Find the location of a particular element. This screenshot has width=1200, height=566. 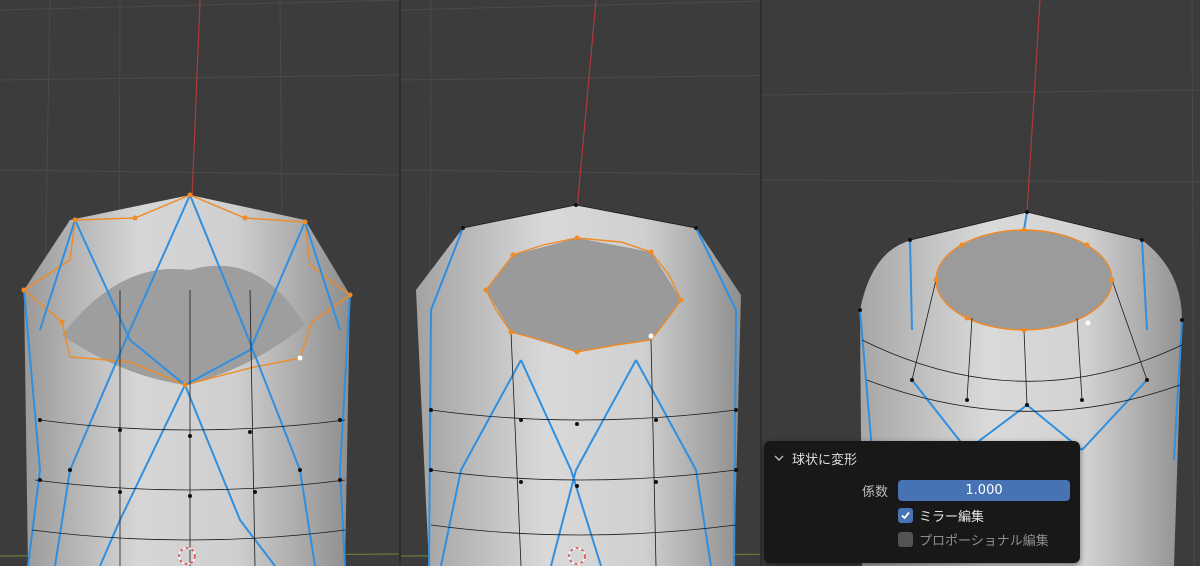

factor-row: 係数 1.000 is located at coordinates (922, 490).